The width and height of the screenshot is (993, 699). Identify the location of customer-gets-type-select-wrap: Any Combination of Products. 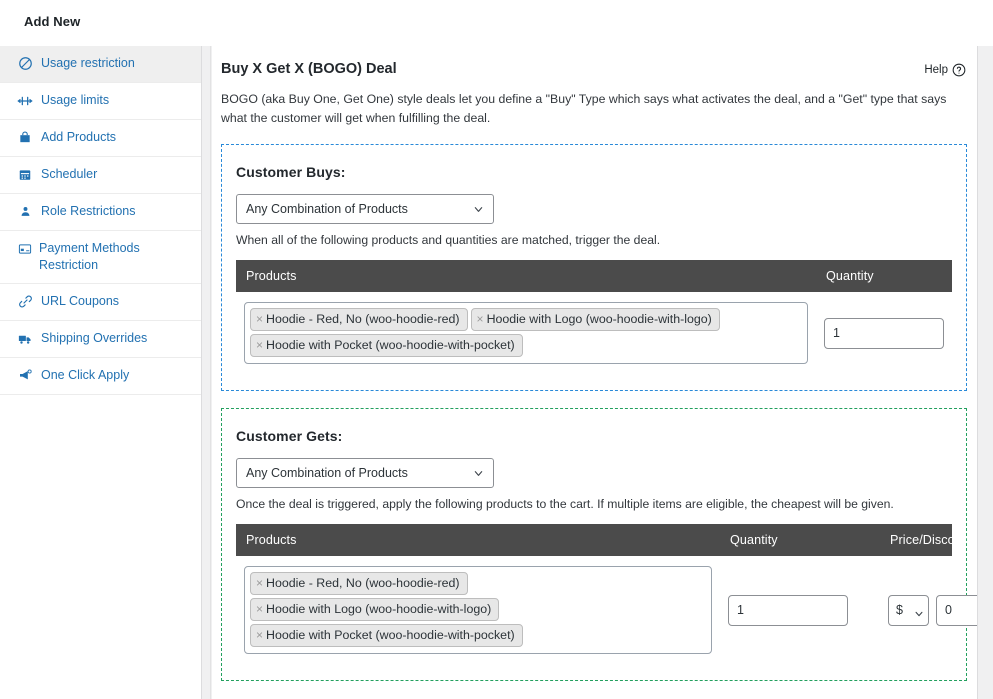
(365, 473).